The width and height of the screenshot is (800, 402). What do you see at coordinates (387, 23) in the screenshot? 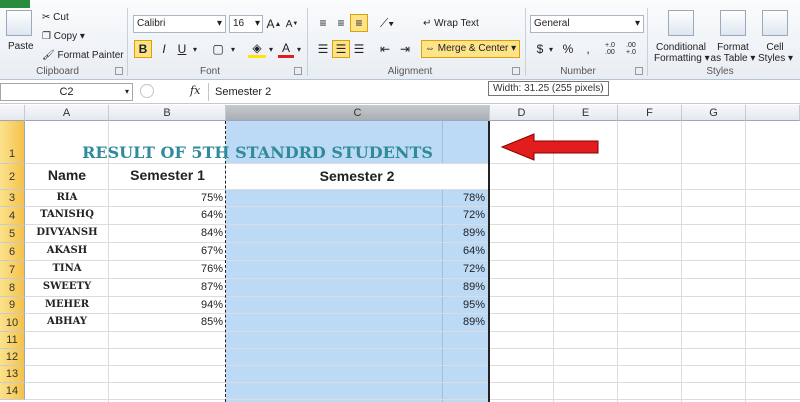
I see `orientation-icon: ⟋▾` at bounding box center [387, 23].